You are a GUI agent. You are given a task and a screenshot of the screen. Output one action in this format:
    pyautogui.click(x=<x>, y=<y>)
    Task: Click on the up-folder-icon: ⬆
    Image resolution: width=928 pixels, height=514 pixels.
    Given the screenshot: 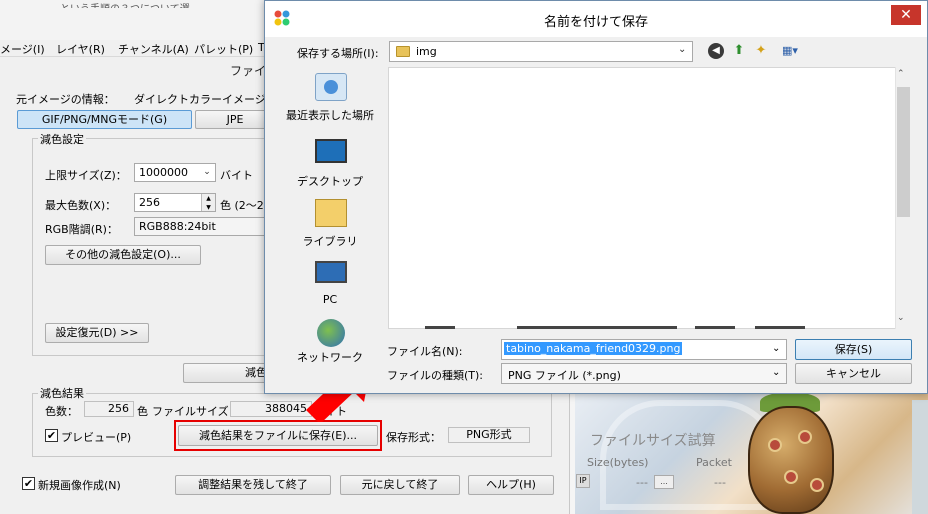 What is the action you would take?
    pyautogui.click(x=739, y=51)
    